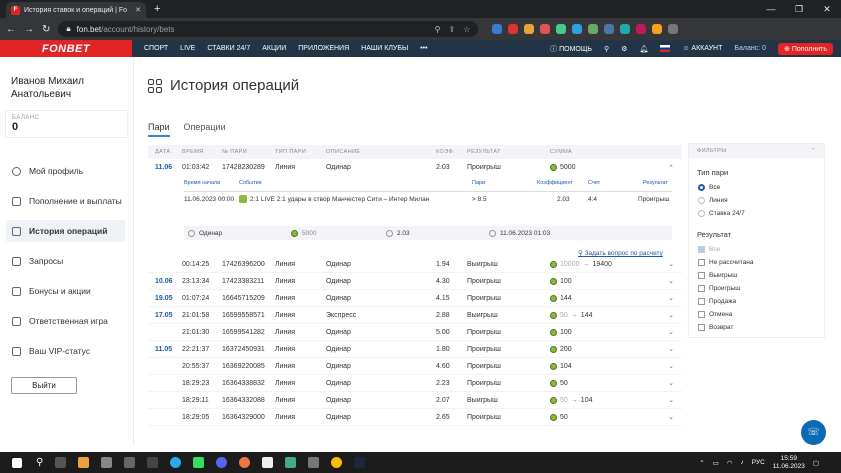  I want to click on telegram-icon, so click(176, 462).